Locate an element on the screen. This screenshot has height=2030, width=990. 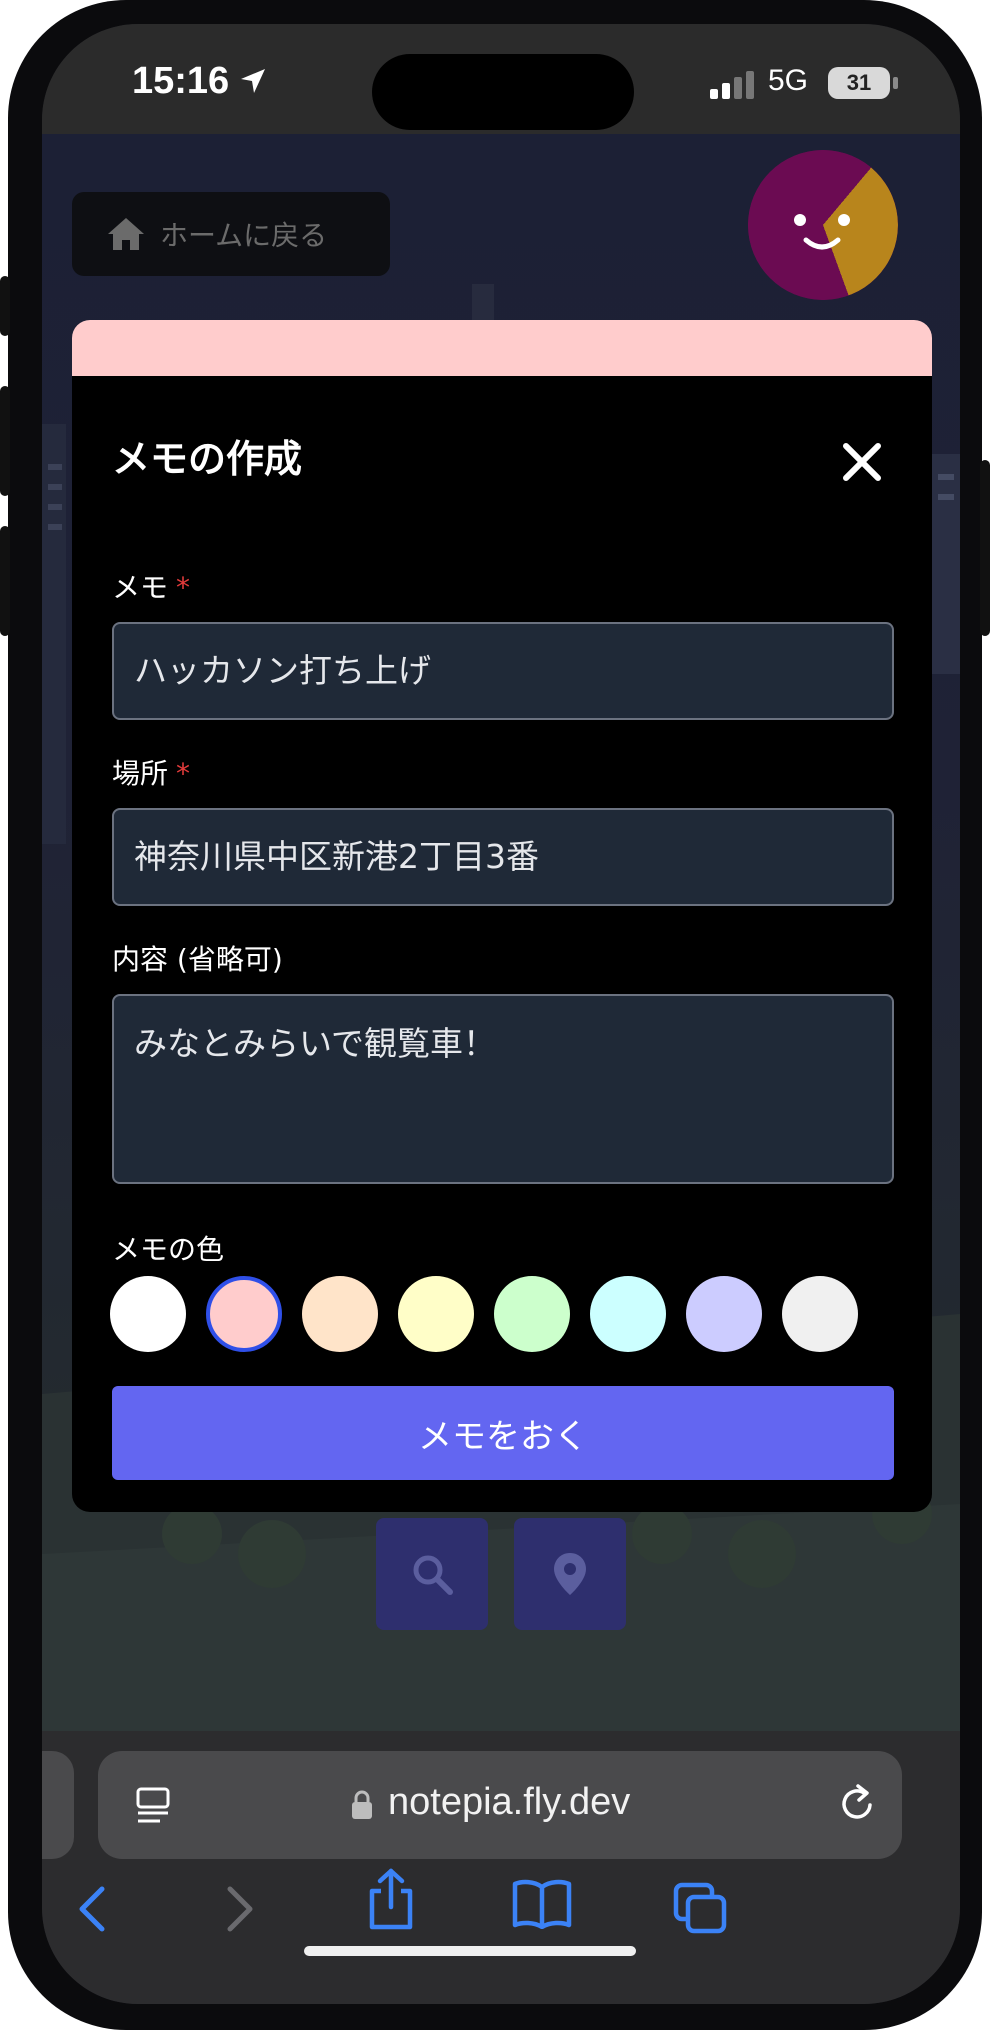
search-button is located at coordinates (432, 1574).